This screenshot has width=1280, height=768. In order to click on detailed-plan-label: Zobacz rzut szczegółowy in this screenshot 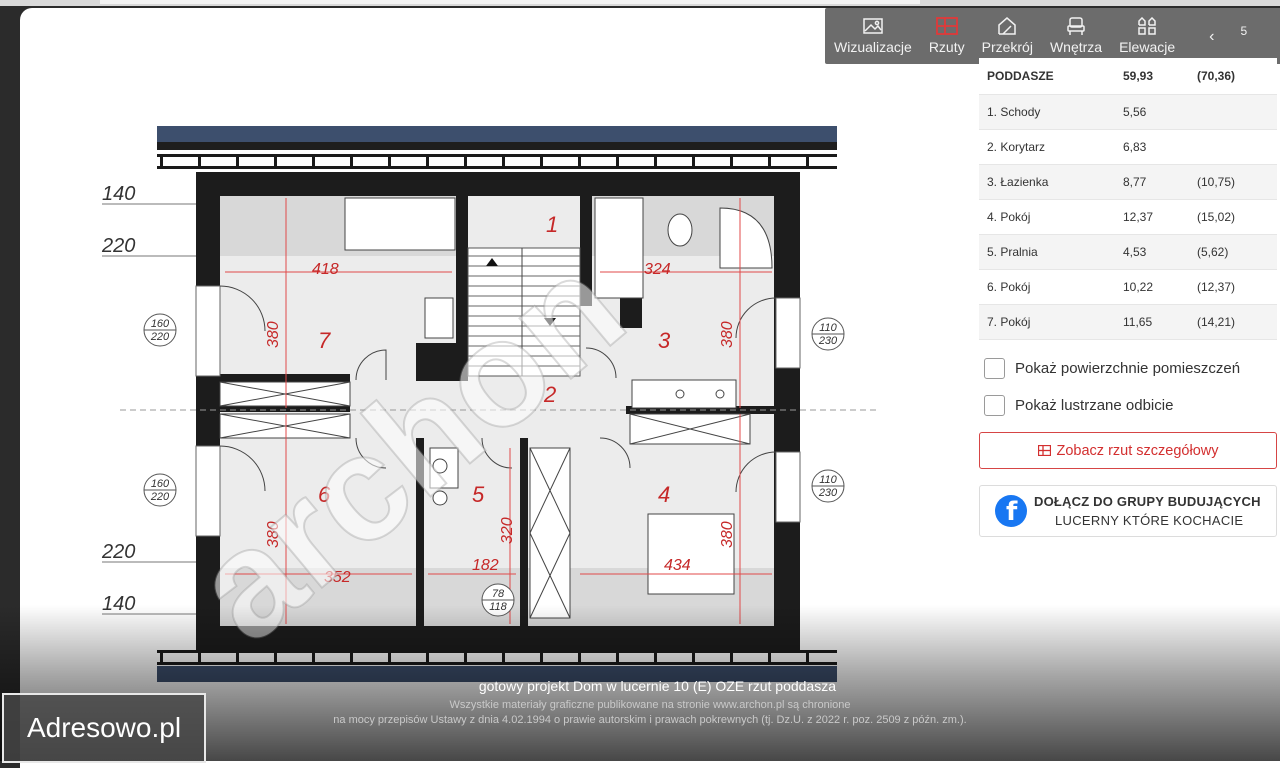, I will do `click(1137, 450)`.